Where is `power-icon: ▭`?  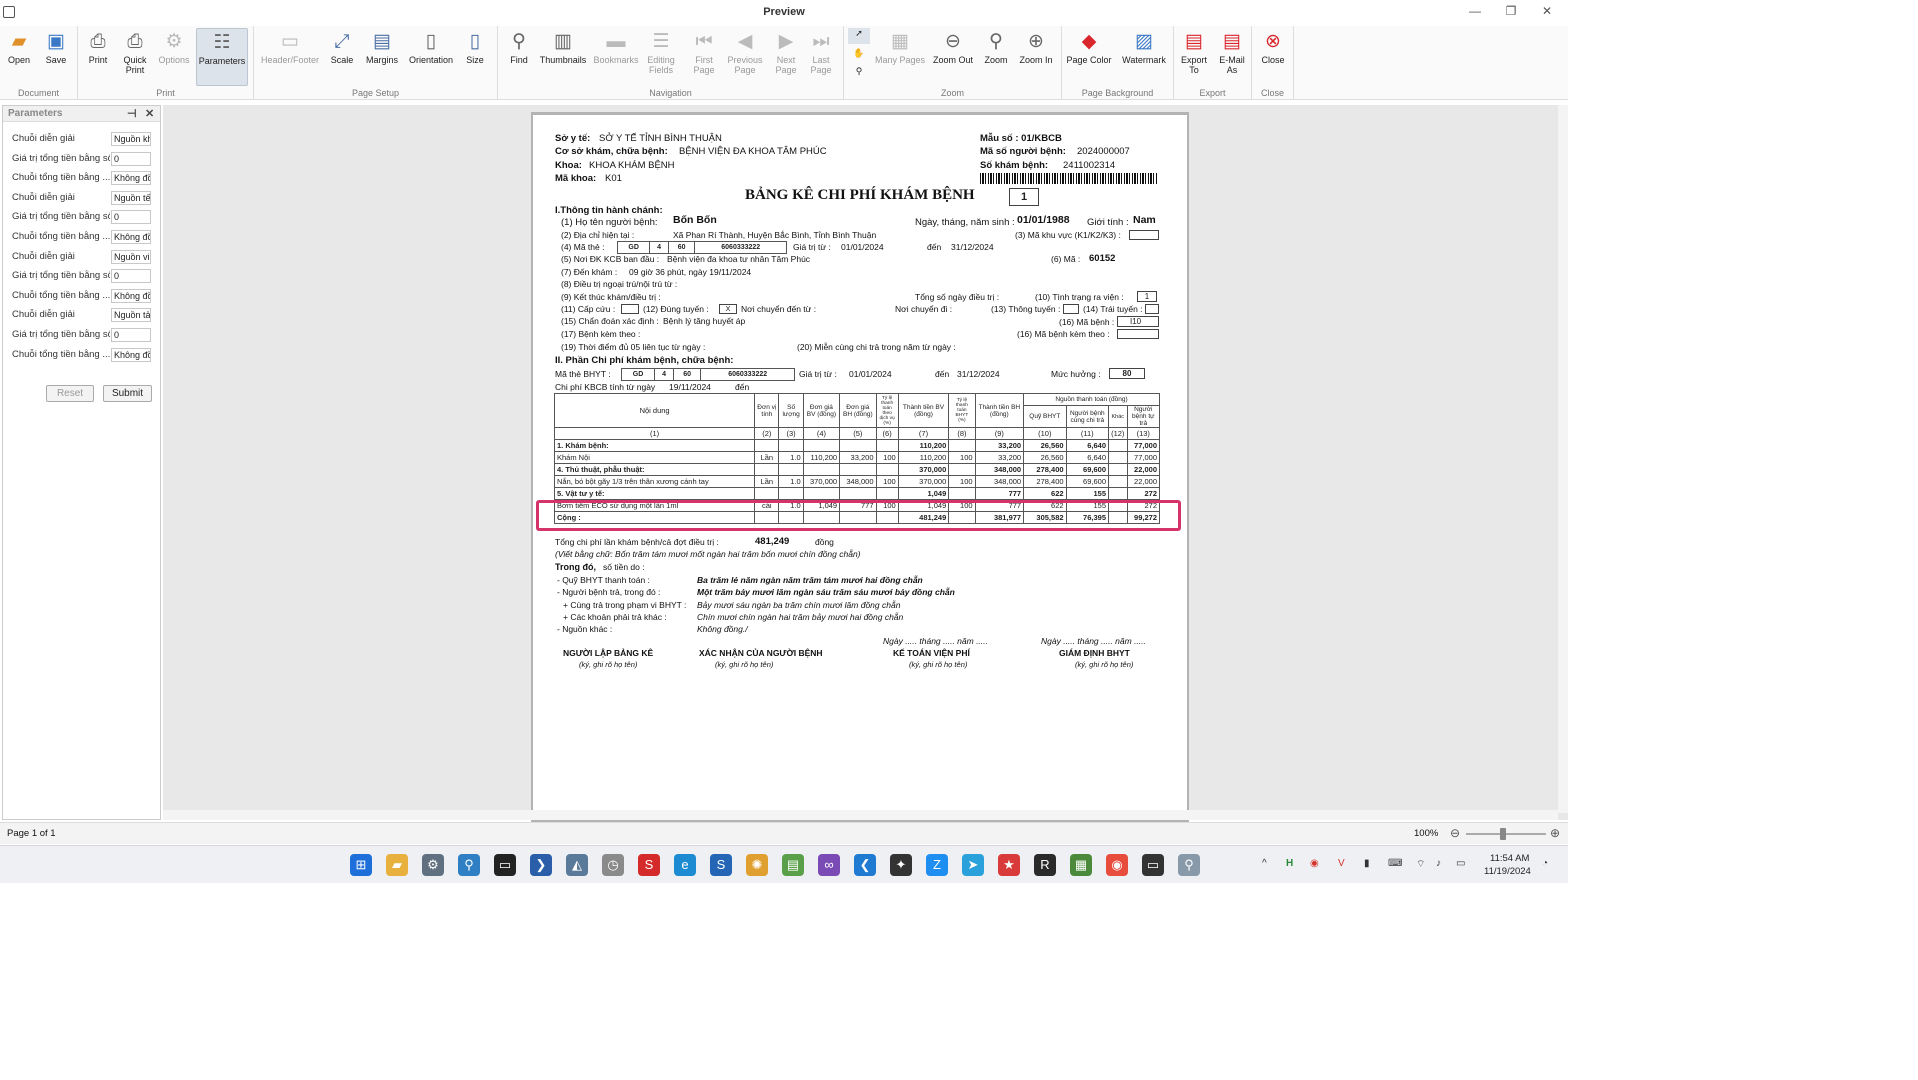 power-icon: ▭ is located at coordinates (1460, 863).